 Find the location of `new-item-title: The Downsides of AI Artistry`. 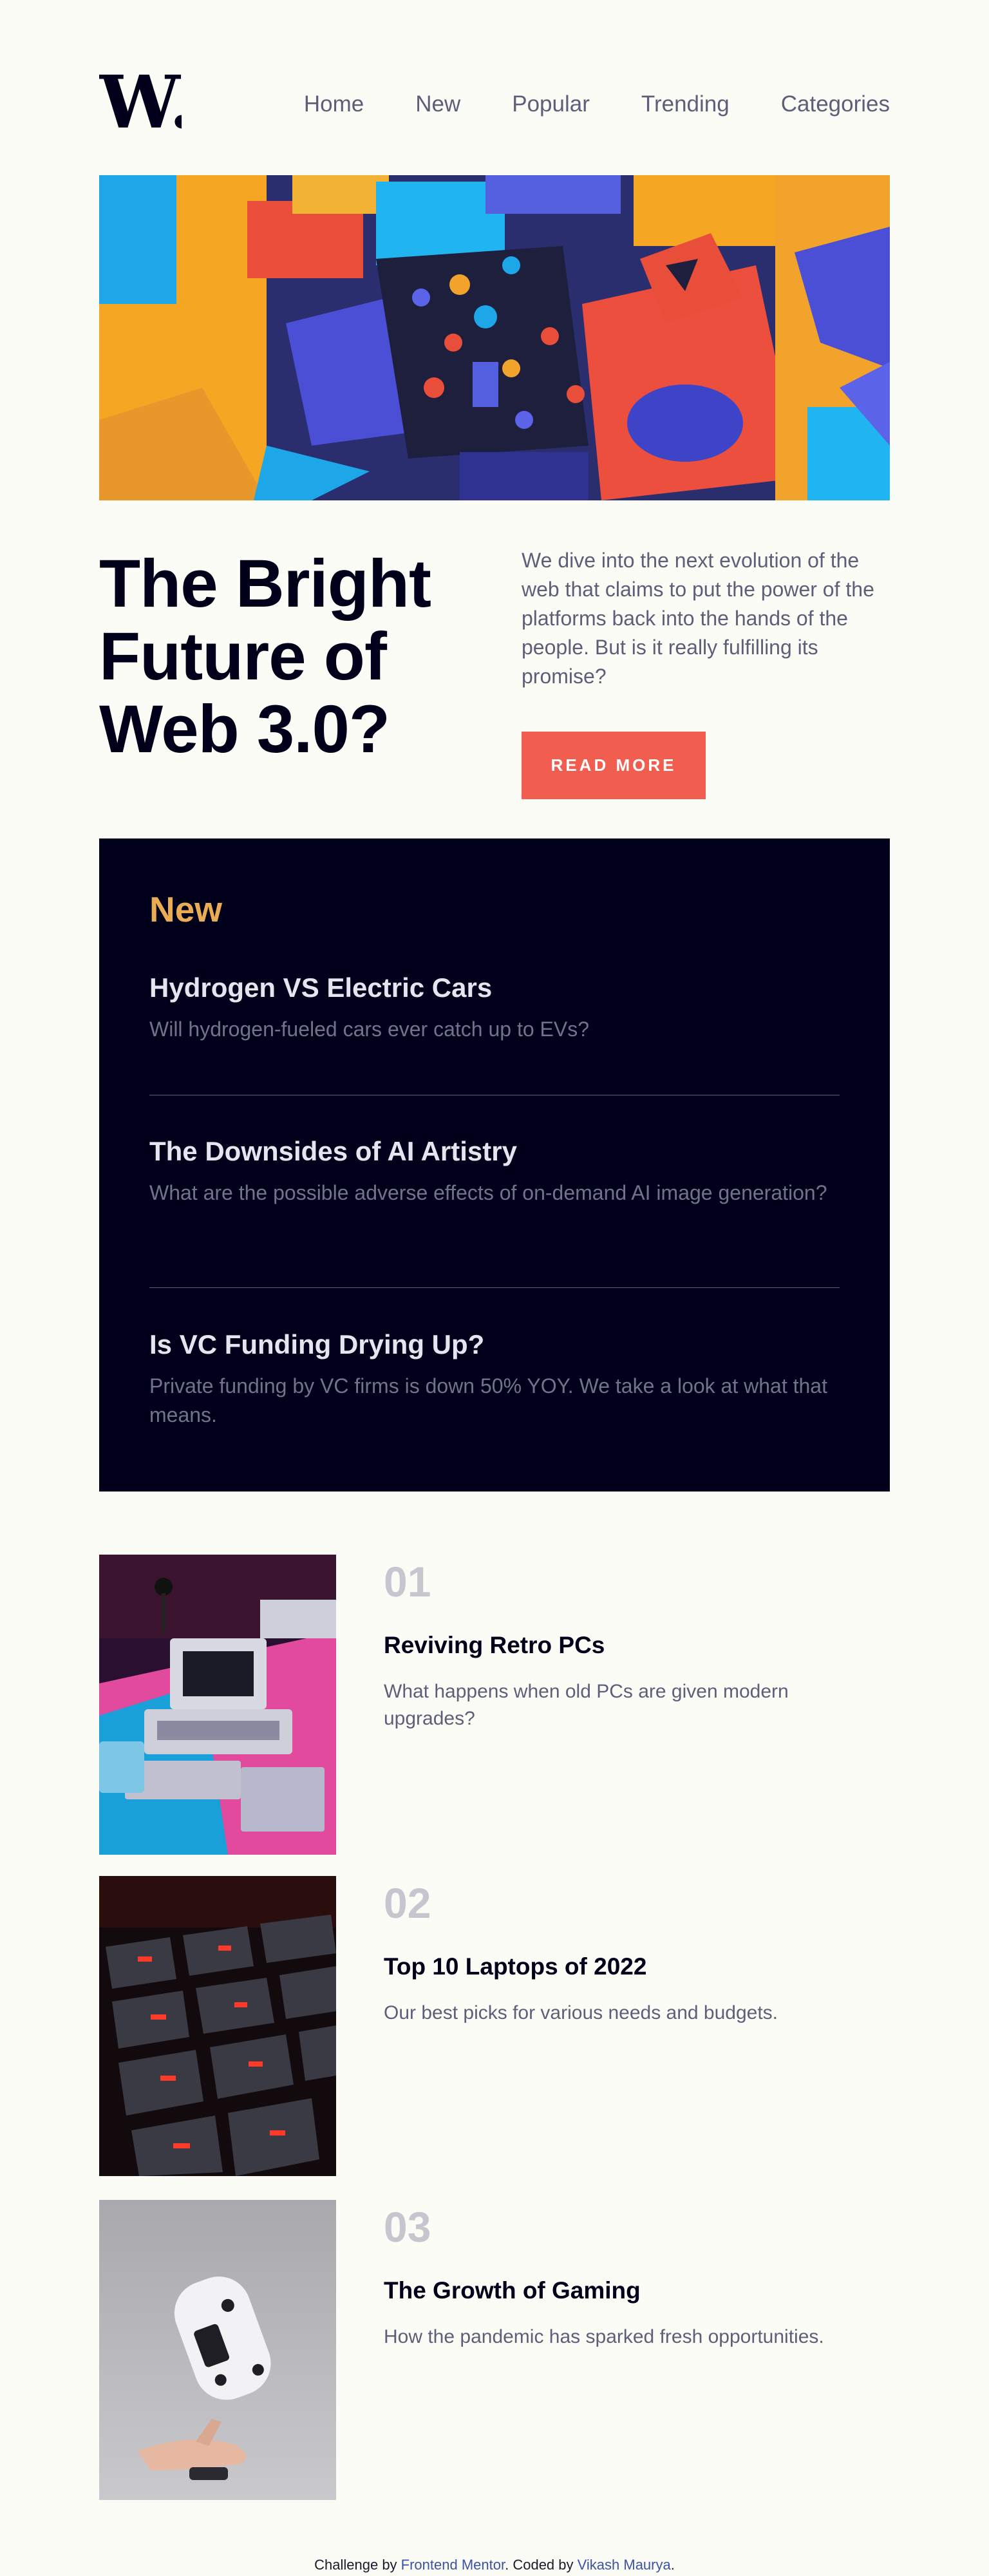

new-item-title: The Downsides of AI Artistry is located at coordinates (494, 1151).